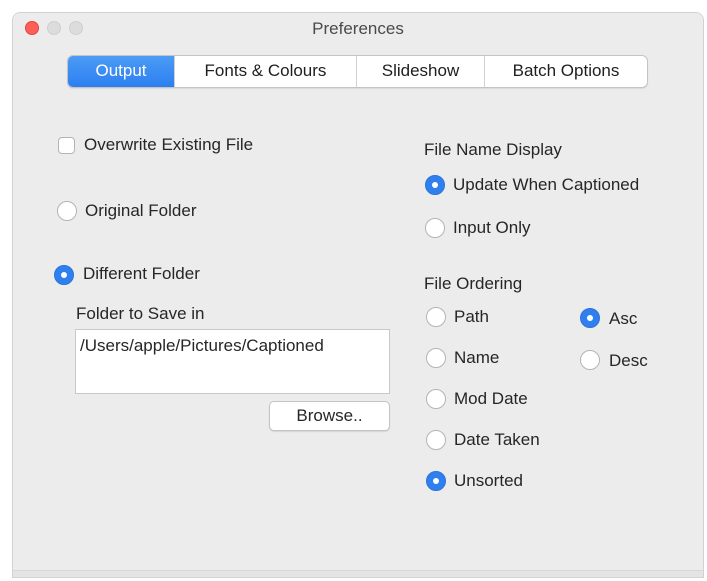 This screenshot has height=581, width=707. What do you see at coordinates (436, 399) in the screenshot?
I see `order-mod-date-radio` at bounding box center [436, 399].